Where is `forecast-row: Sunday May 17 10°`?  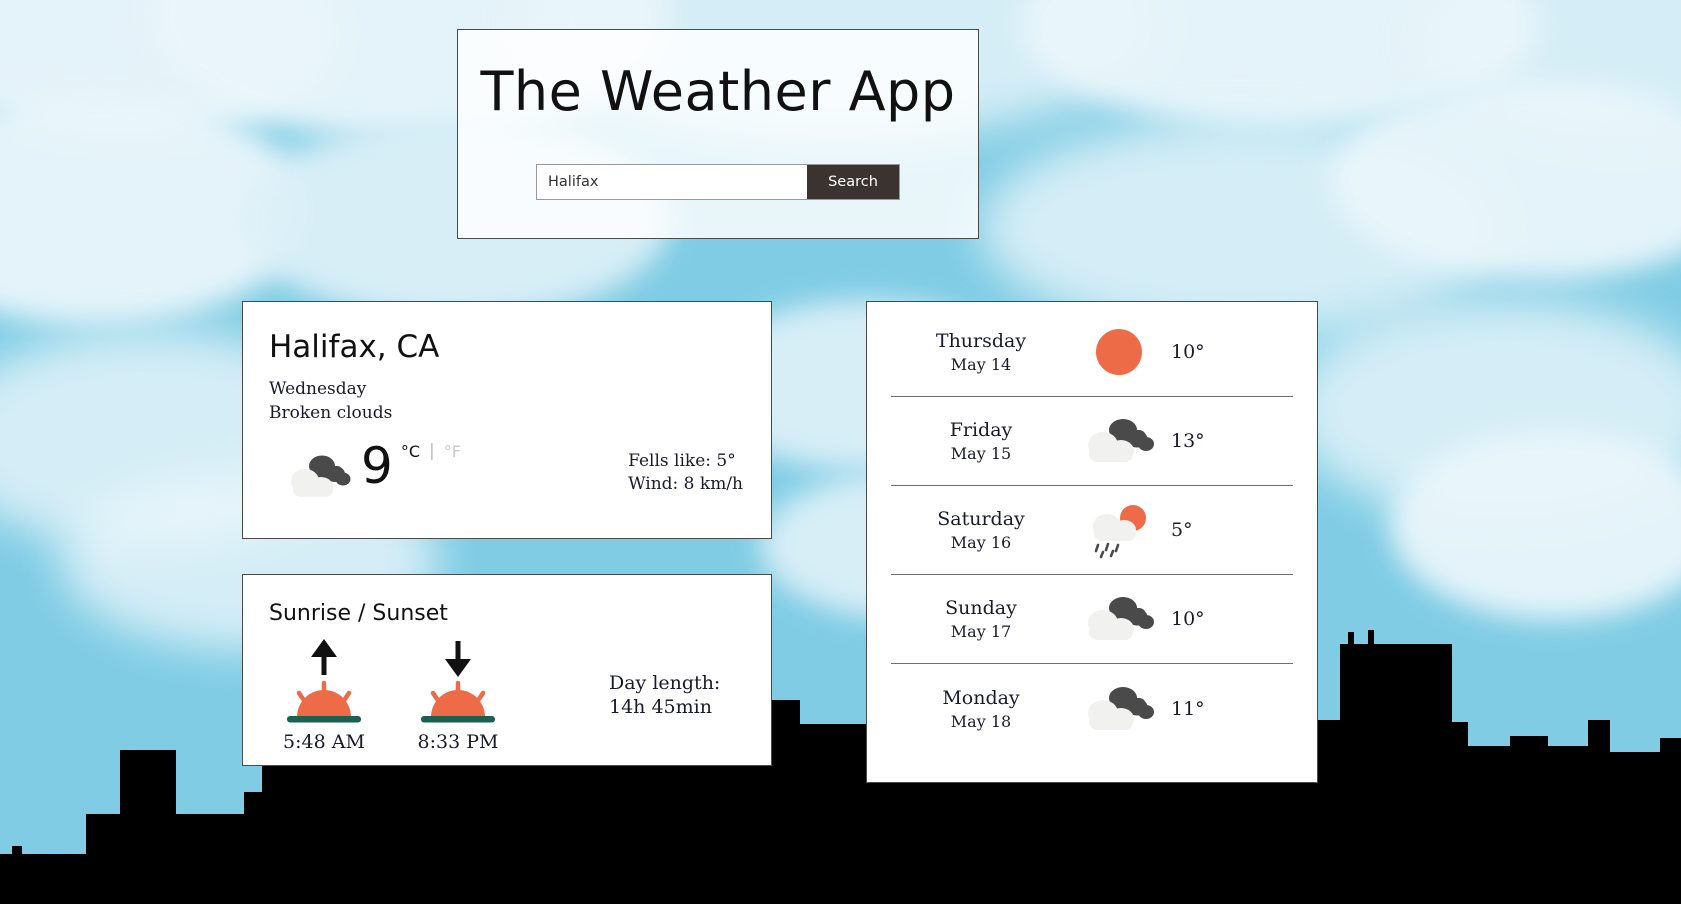 forecast-row: Sunday May 17 10° is located at coordinates (1092, 619).